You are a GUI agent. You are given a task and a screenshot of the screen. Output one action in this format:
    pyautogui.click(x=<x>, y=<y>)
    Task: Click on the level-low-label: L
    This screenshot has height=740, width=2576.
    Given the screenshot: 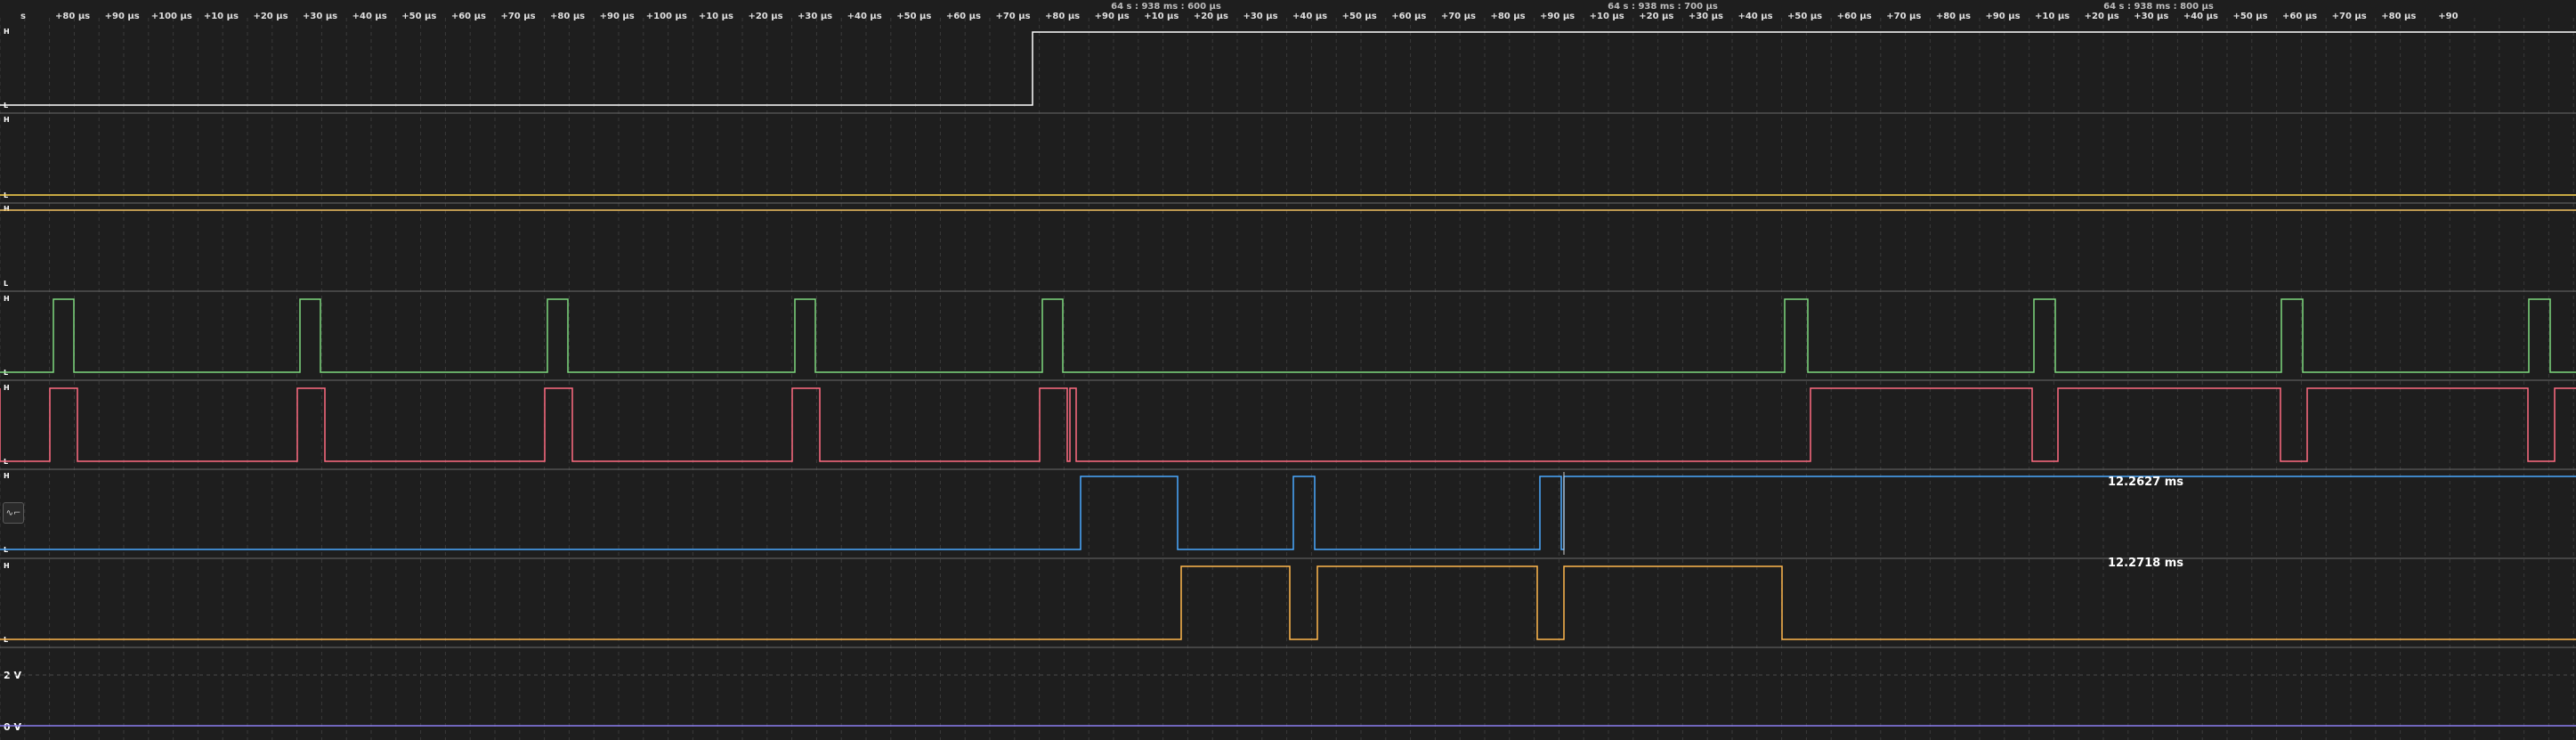 What is the action you would take?
    pyautogui.click(x=6, y=284)
    